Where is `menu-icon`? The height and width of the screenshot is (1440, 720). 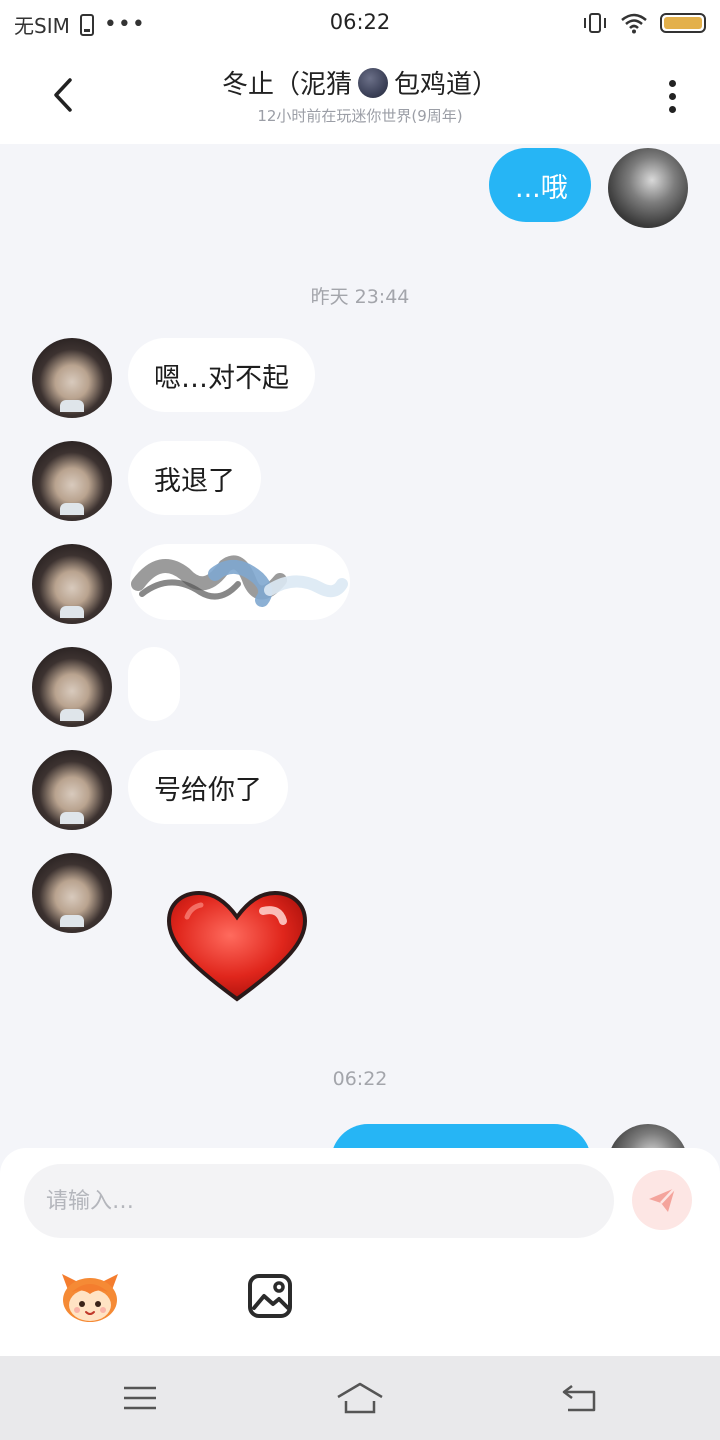 menu-icon is located at coordinates (140, 1398).